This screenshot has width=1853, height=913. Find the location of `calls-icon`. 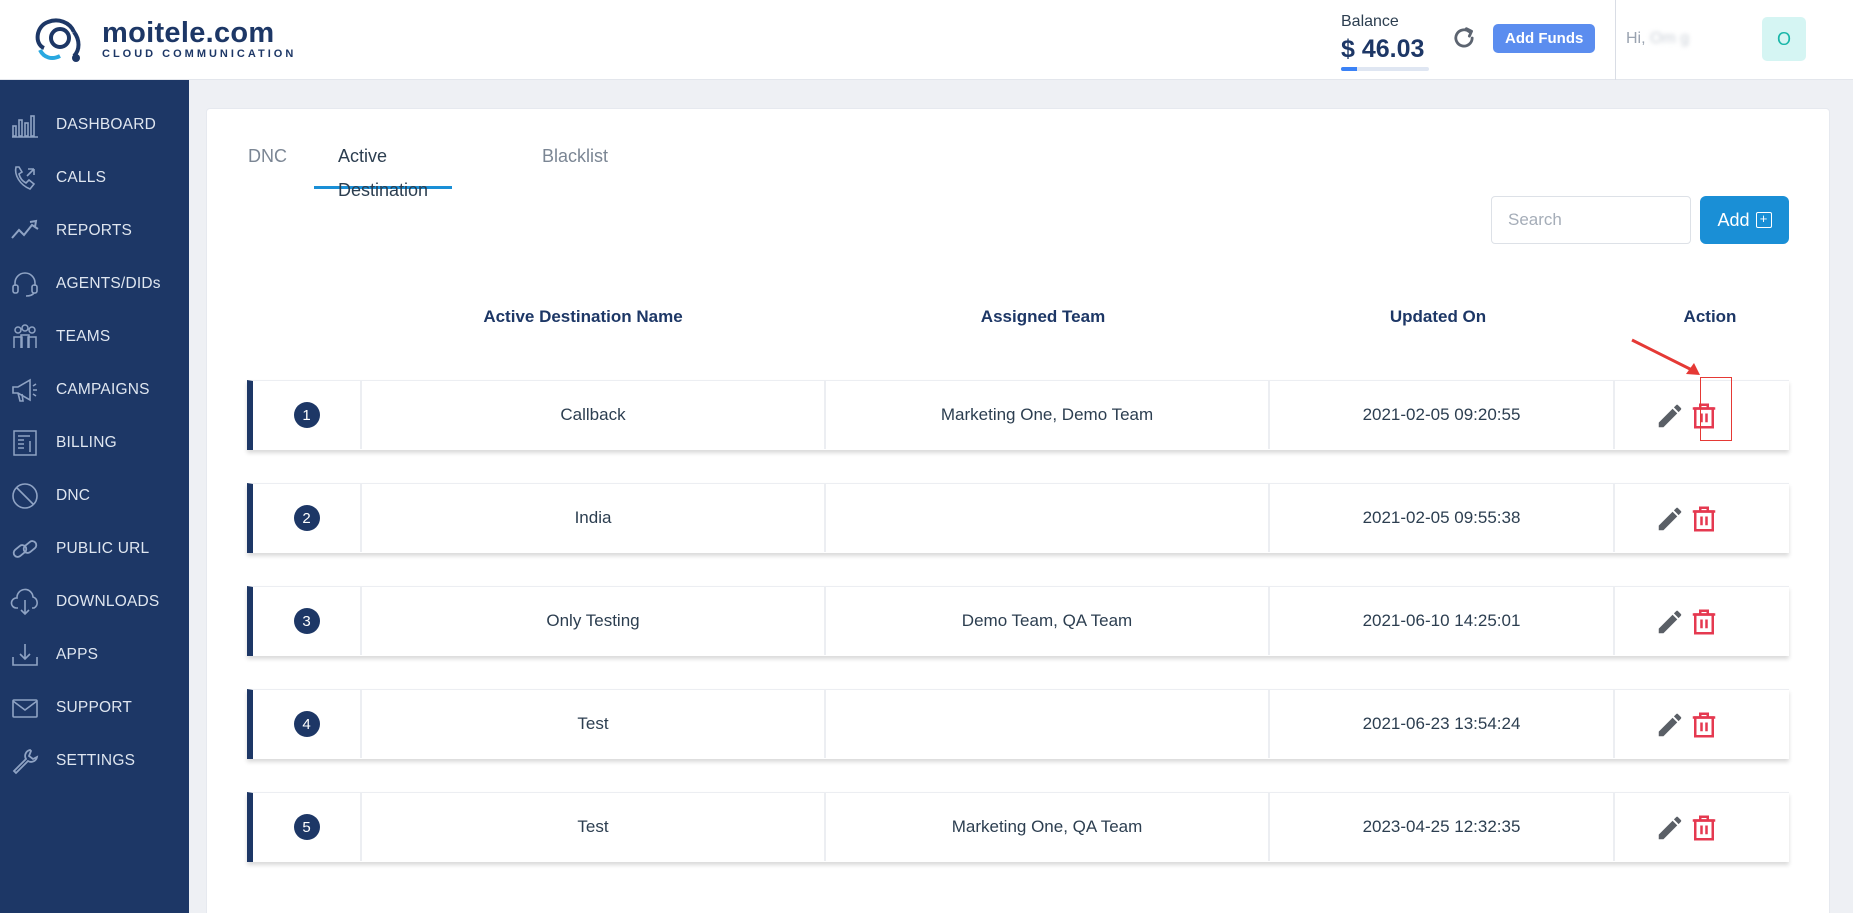

calls-icon is located at coordinates (25, 178).